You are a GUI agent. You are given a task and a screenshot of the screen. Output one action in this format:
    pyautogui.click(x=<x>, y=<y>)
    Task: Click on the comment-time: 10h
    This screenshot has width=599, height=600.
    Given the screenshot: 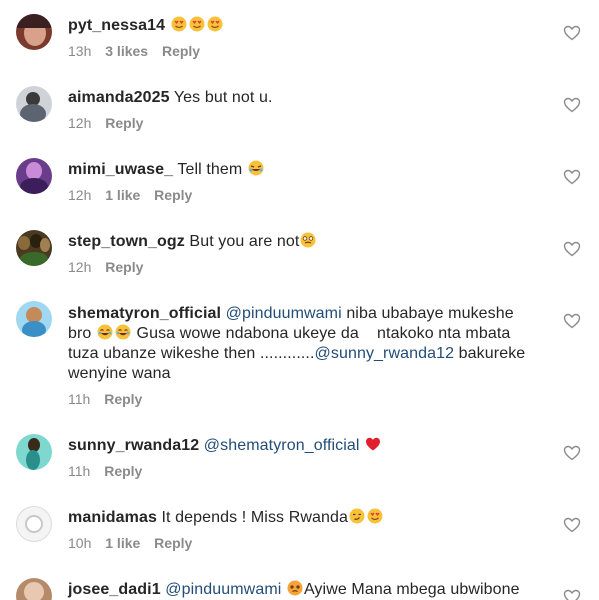 What is the action you would take?
    pyautogui.click(x=80, y=543)
    